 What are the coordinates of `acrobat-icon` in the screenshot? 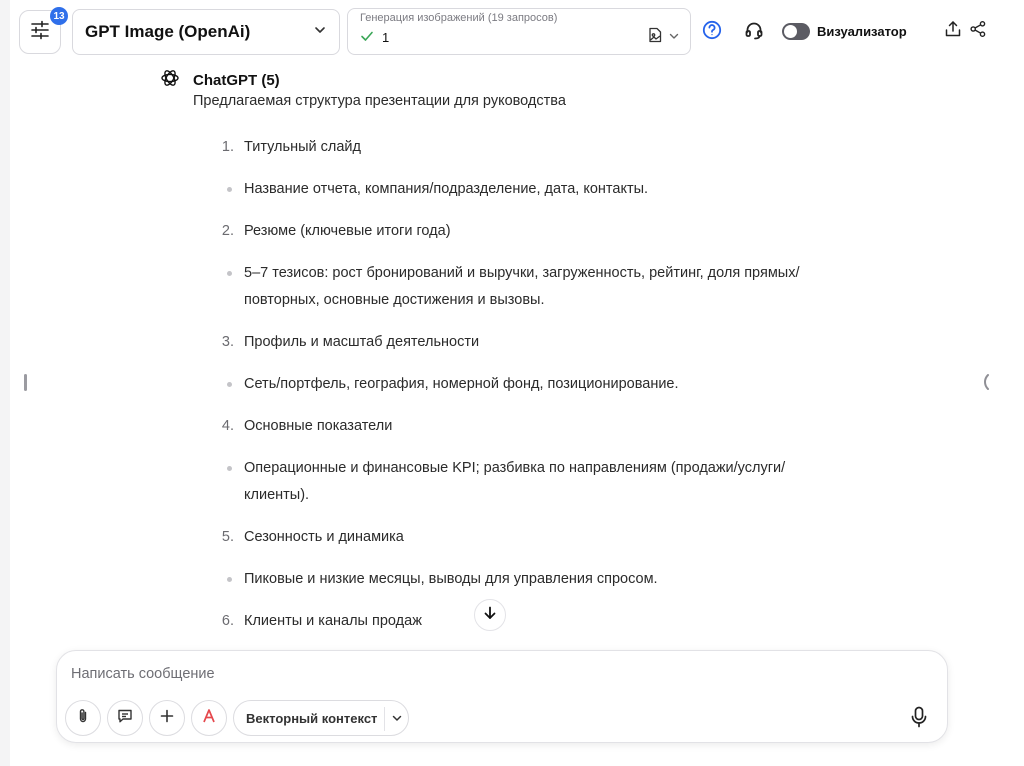 It's located at (209, 718).